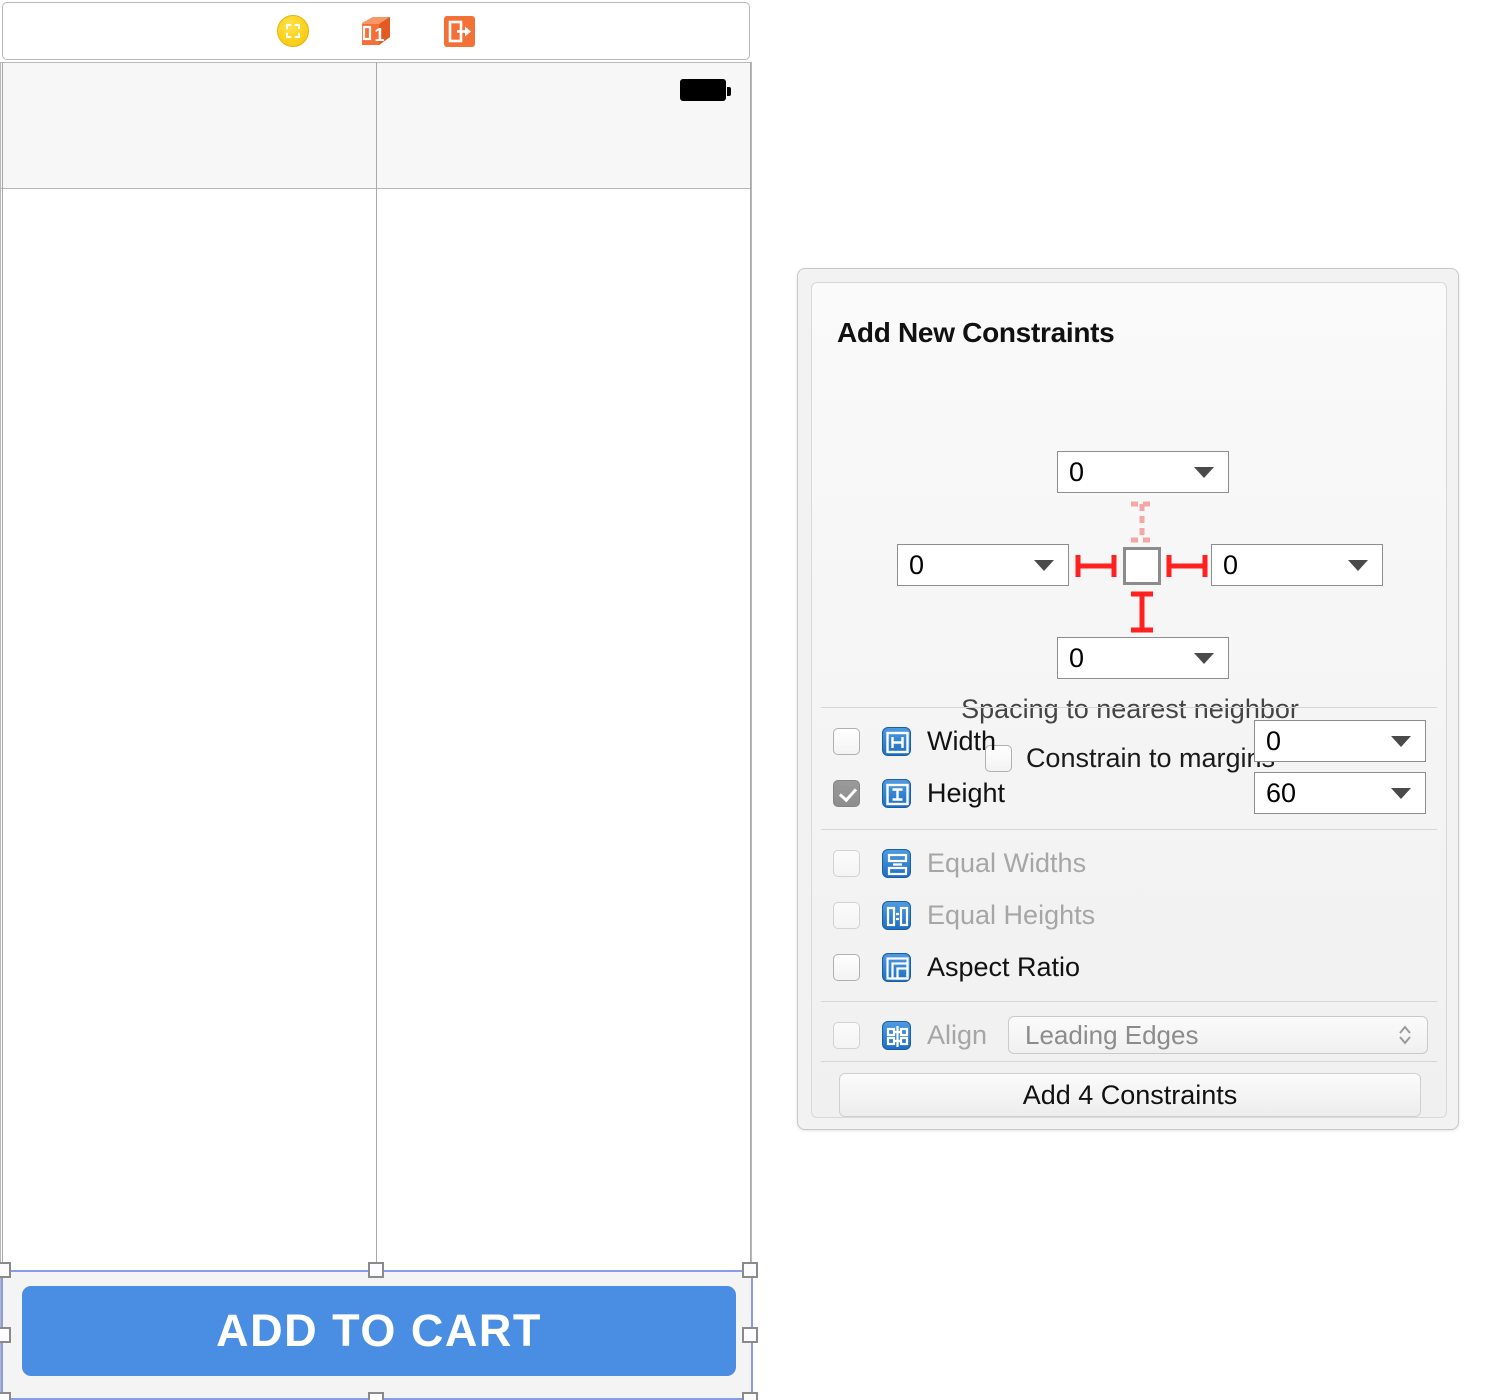 This screenshot has height=1400, width=1505. Describe the element at coordinates (1130, 915) in the screenshot. I see `equal-heights-row: Equal Heights` at that location.